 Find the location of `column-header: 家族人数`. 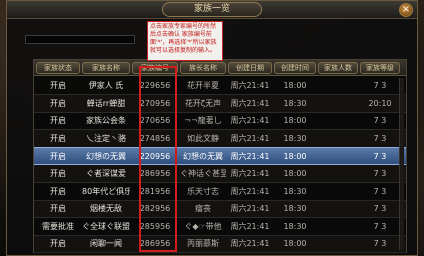

column-header: 家族人数 is located at coordinates (338, 68).